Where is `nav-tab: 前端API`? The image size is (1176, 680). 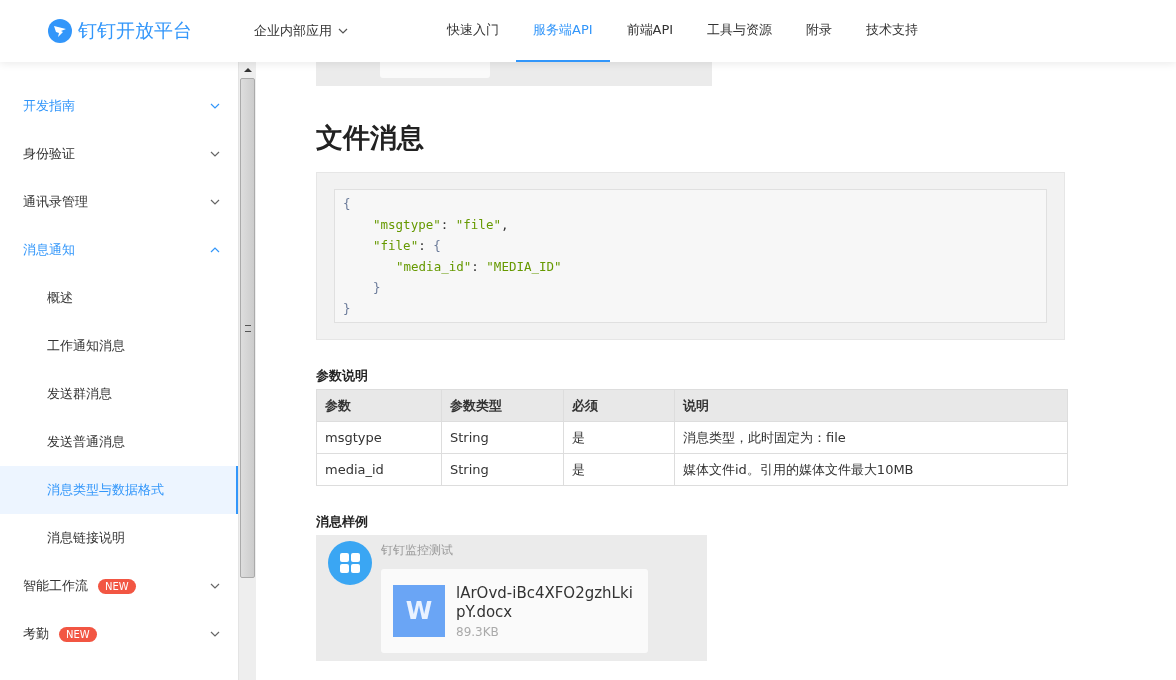 nav-tab: 前端API is located at coordinates (650, 31).